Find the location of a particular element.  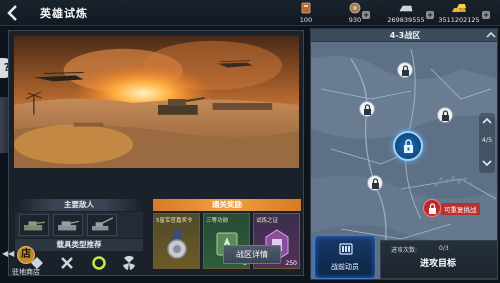

add-silver-button: + is located at coordinates (430, 15).